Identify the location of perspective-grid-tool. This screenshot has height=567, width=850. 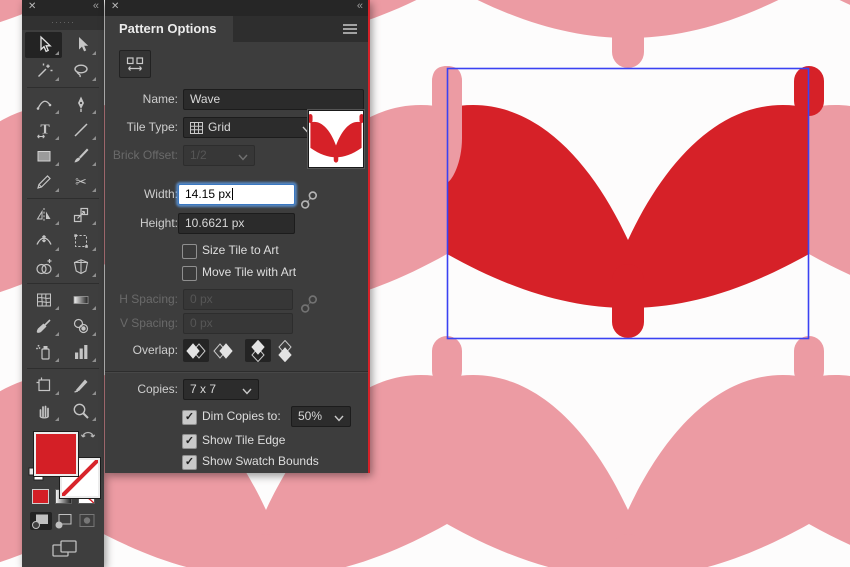
(80, 267).